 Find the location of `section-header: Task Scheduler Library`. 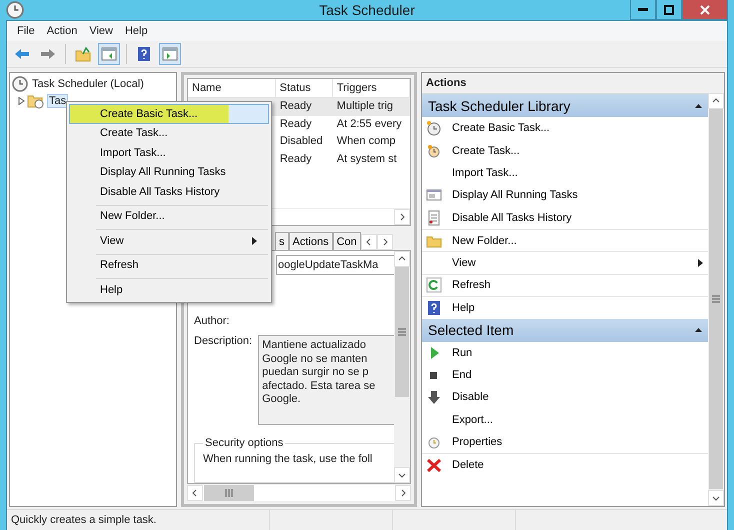

section-header: Task Scheduler Library is located at coordinates (565, 105).